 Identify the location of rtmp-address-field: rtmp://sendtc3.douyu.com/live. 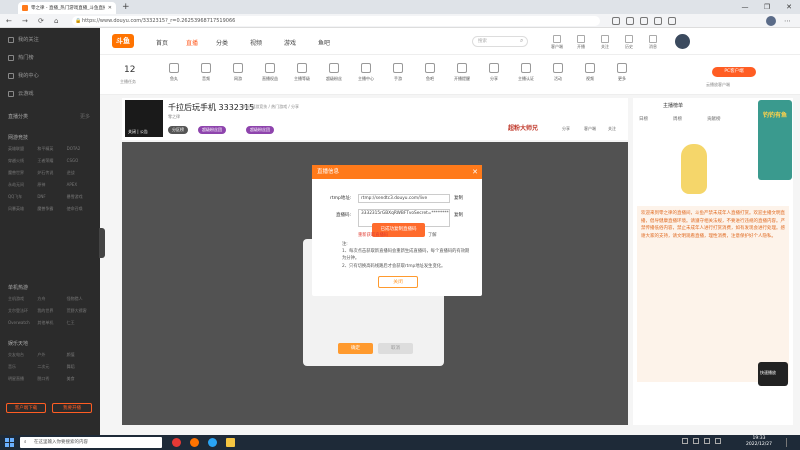
(404, 198).